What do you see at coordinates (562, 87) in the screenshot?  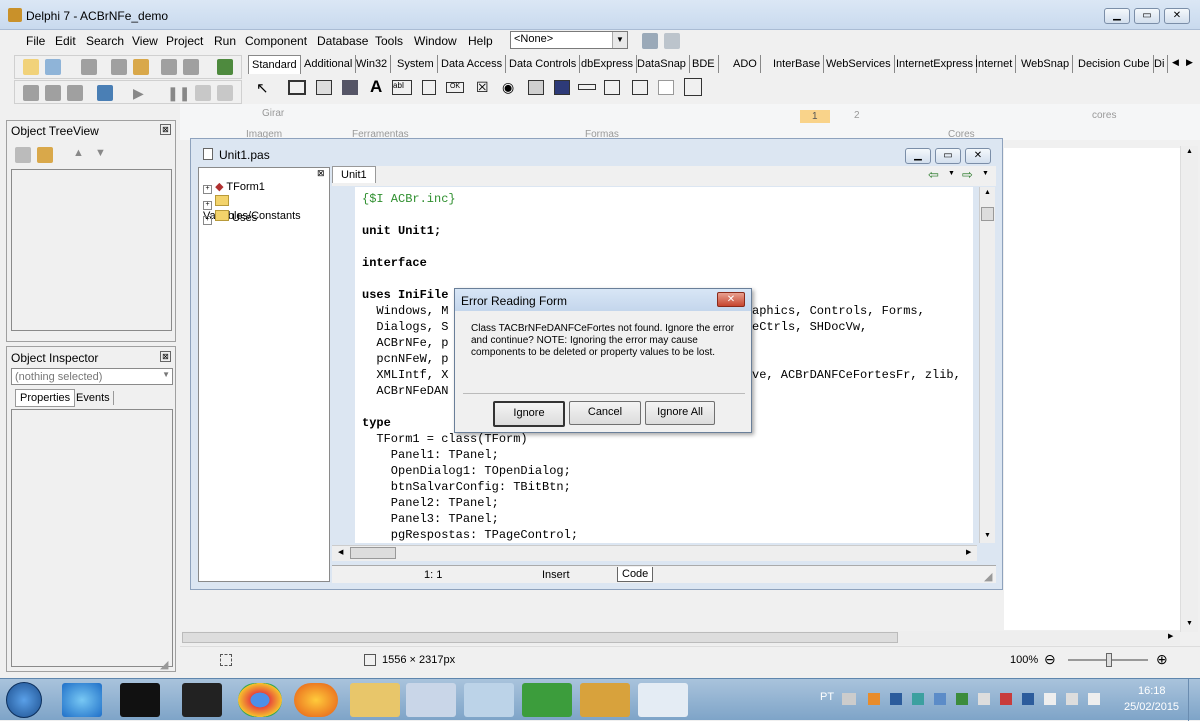 I see `combobox-icon` at bounding box center [562, 87].